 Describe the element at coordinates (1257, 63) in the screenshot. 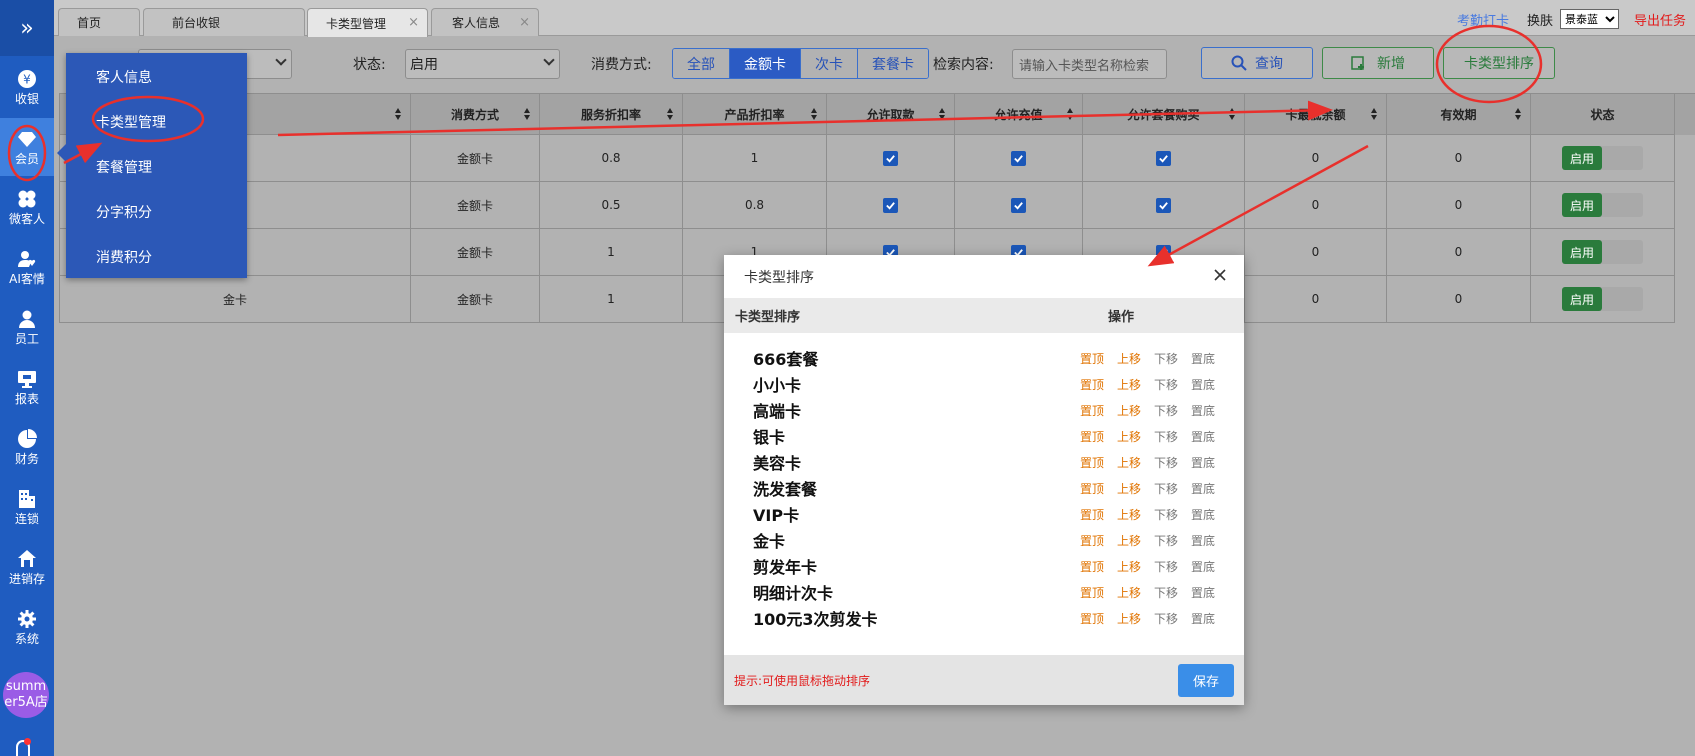

I see `query-button: 查询` at that location.